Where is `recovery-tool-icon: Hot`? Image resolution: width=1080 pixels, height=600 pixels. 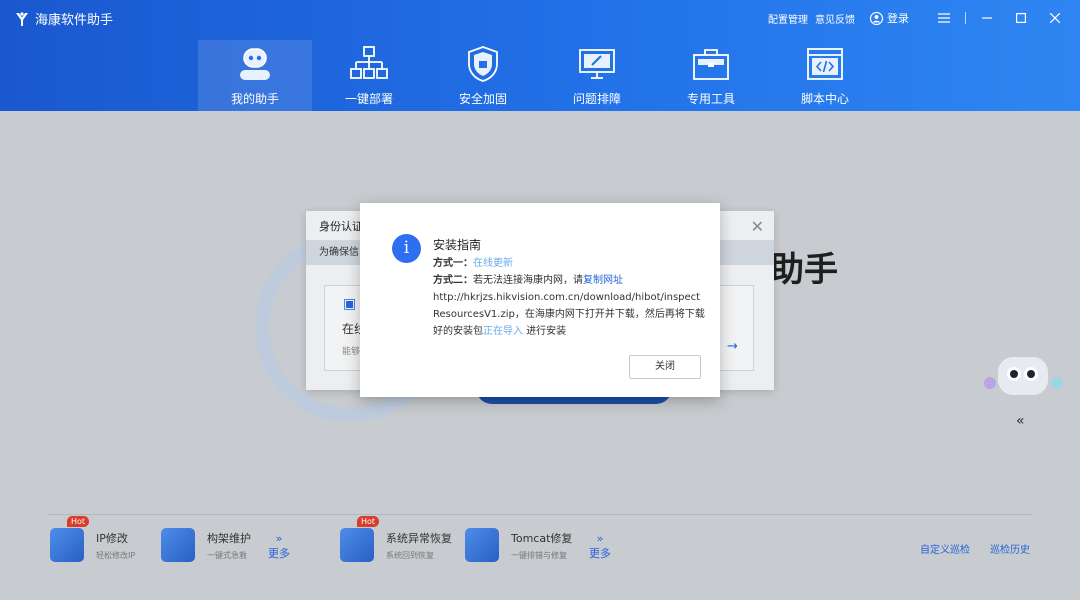
recovery-tool-icon: Hot is located at coordinates (360, 539).